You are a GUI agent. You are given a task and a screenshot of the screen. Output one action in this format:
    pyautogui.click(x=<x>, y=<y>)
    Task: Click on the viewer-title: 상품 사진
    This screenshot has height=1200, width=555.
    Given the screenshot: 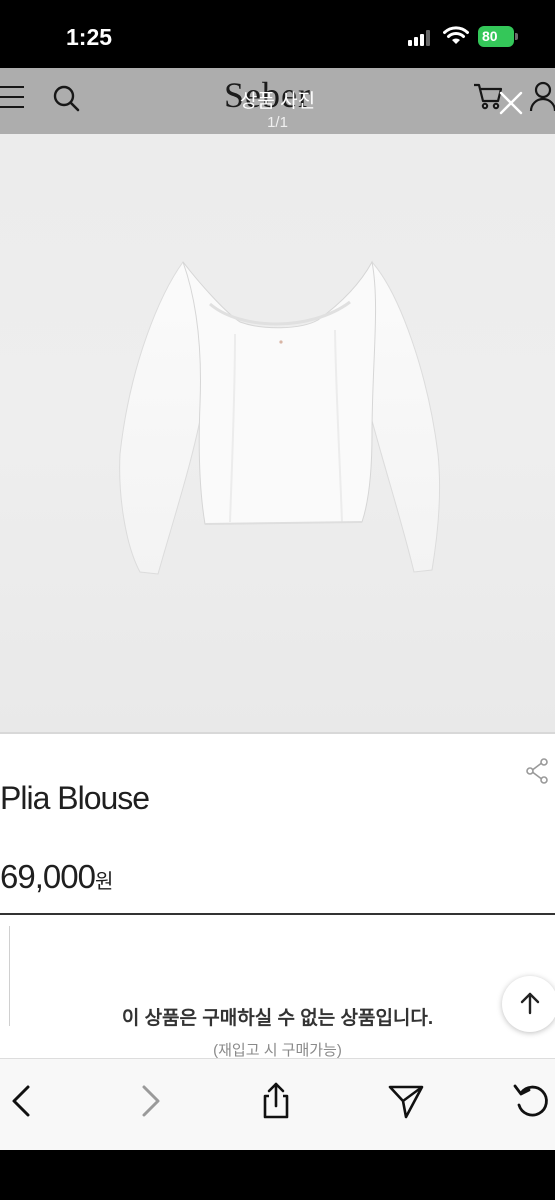 What is the action you would take?
    pyautogui.click(x=277, y=101)
    